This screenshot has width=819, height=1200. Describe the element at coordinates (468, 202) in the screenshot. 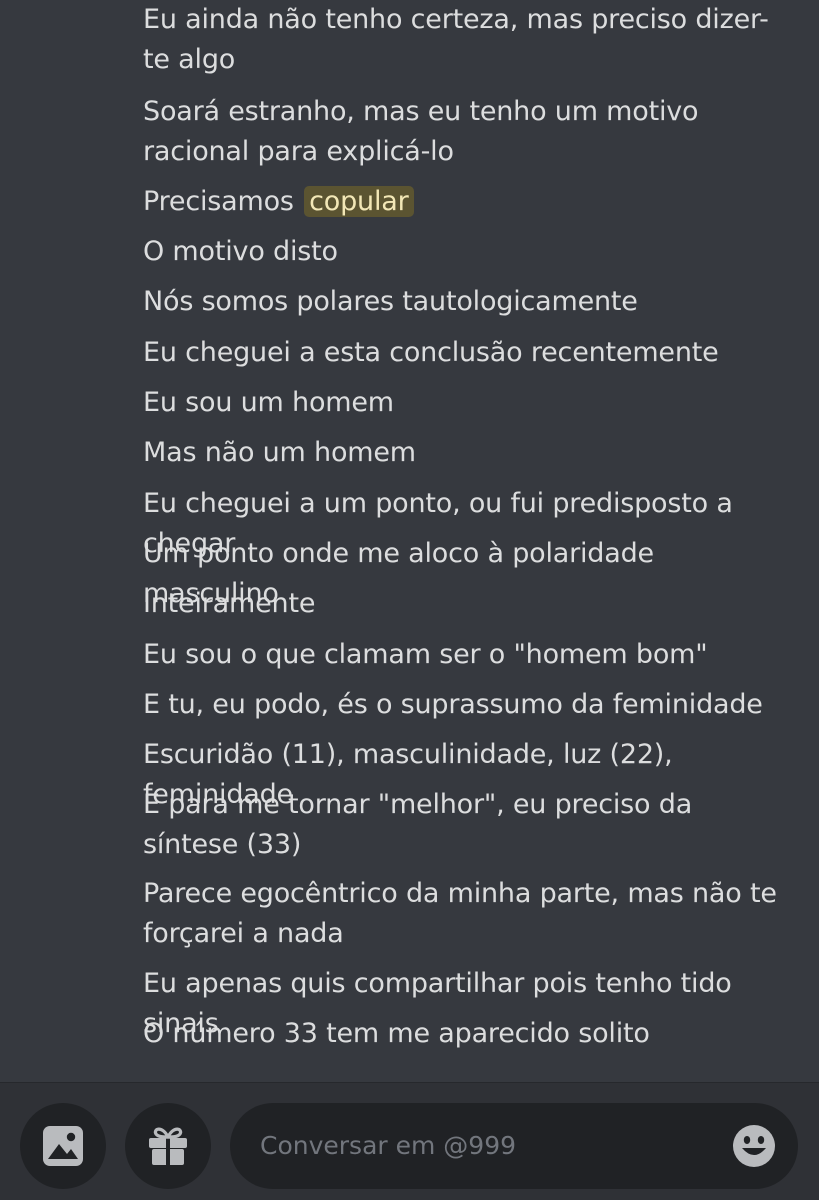

I see `message-item: Precisamos copular` at that location.